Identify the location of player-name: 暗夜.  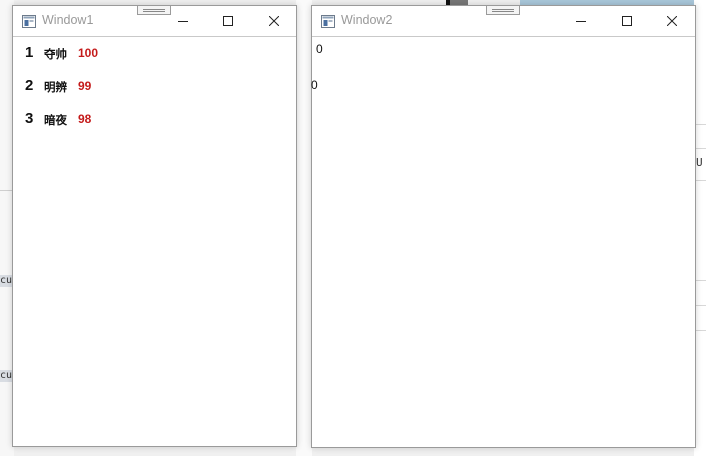
(55, 120).